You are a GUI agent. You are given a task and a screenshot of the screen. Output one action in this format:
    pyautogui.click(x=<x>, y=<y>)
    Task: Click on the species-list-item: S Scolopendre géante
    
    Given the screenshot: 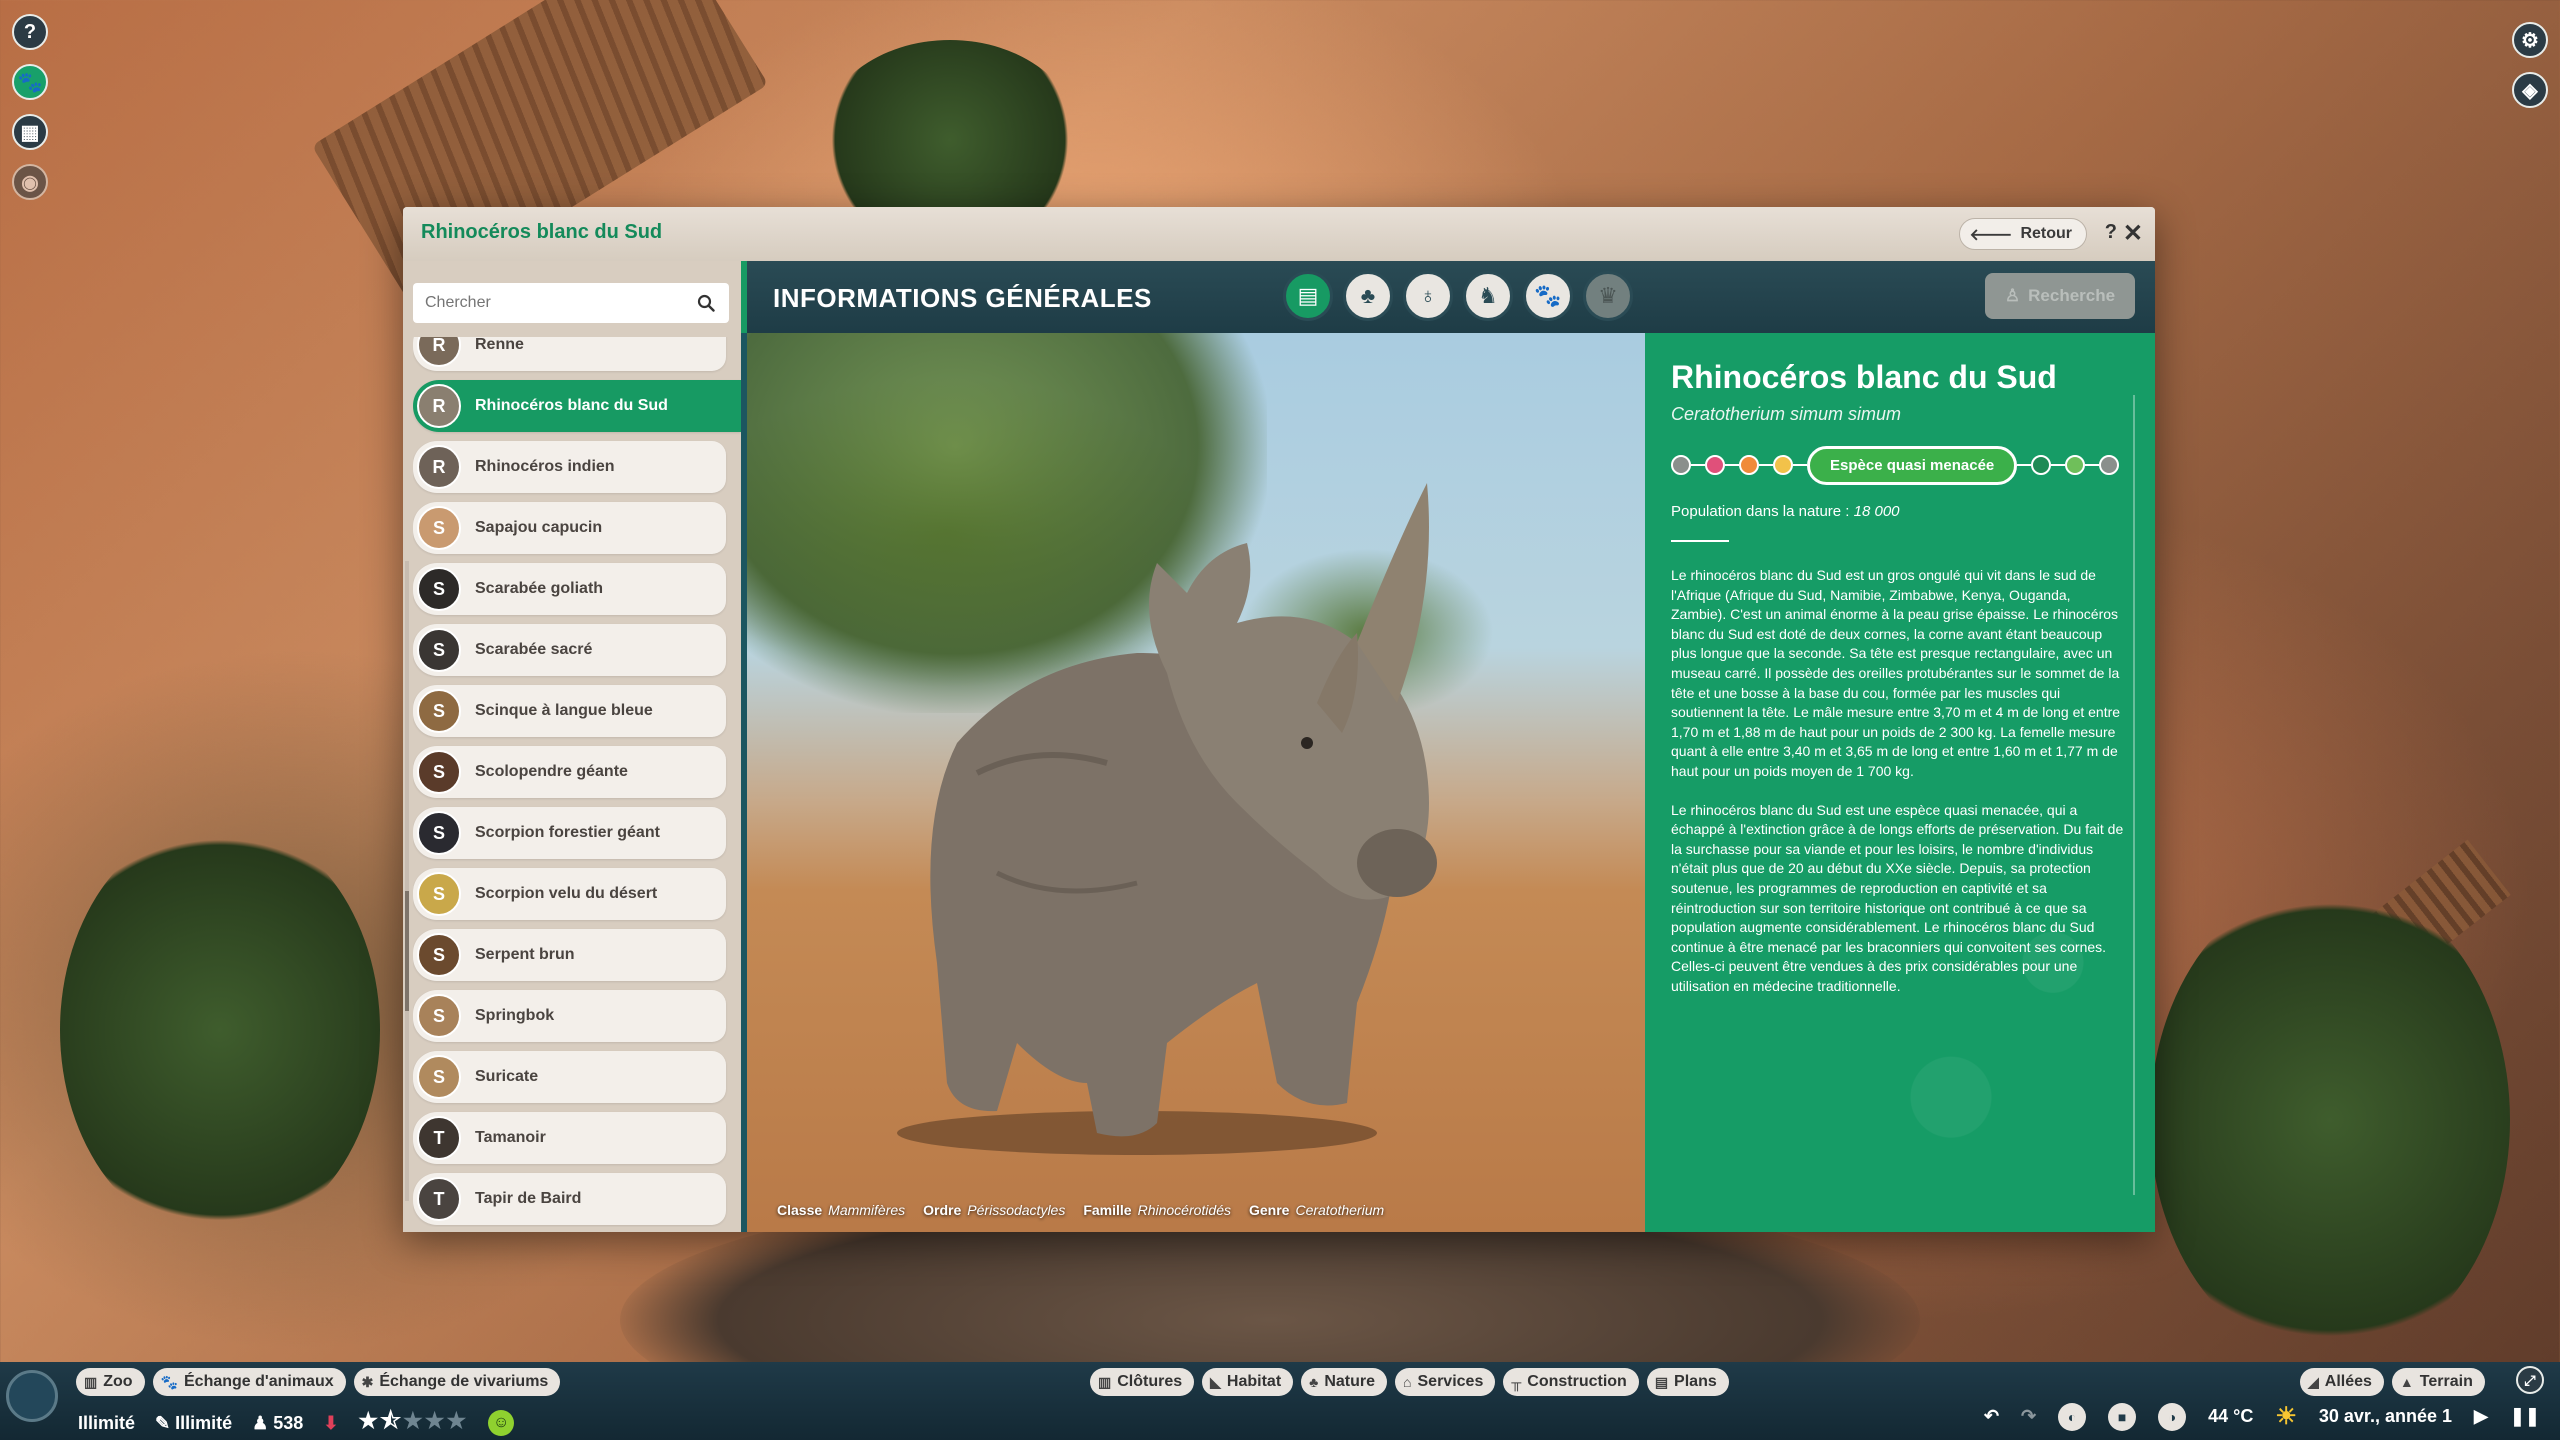 What is the action you would take?
    pyautogui.click(x=569, y=772)
    